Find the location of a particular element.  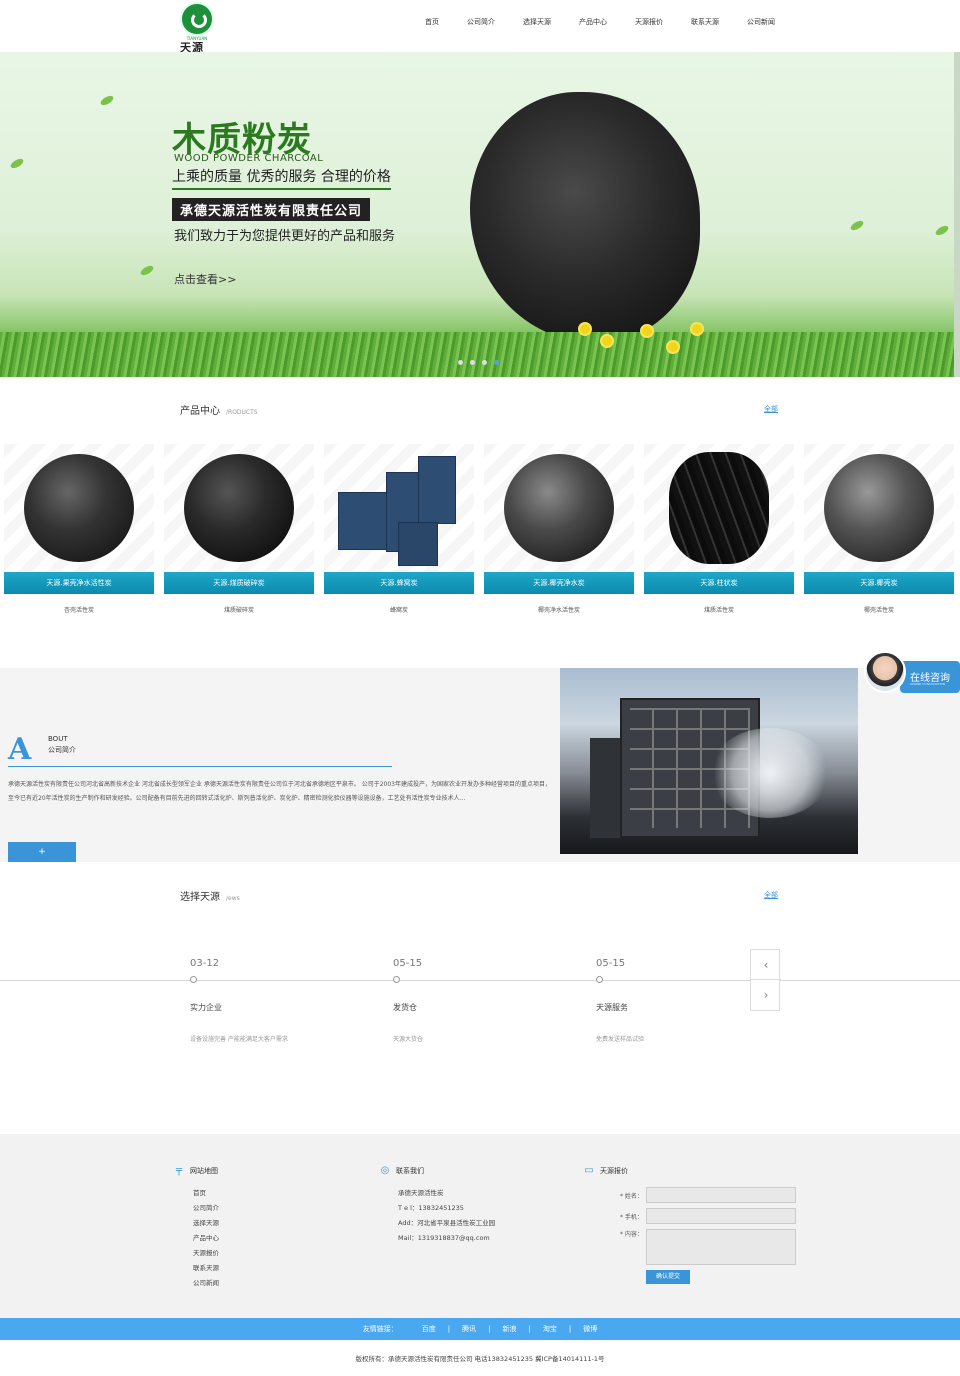

news-item: 03-12 实力企业 设备设施完善 产能能满足大客户需求 is located at coordinates (280, 1000).